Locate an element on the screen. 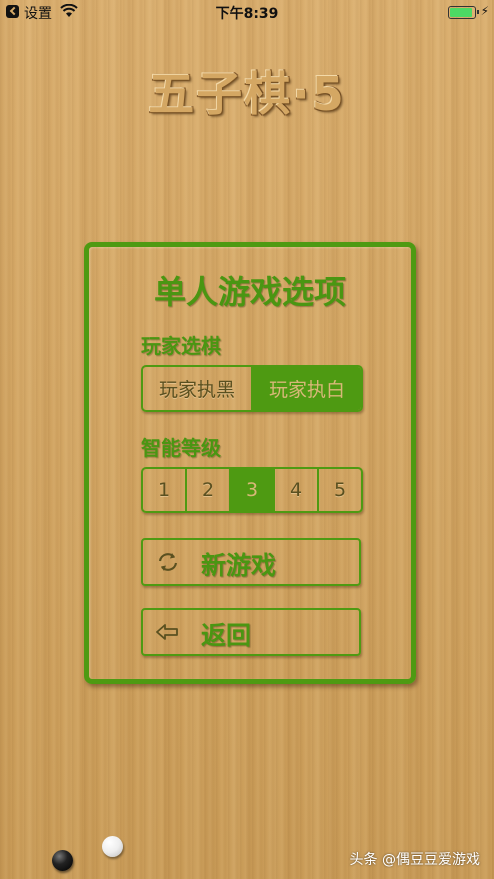  player-stone-label: 玩家选棋 is located at coordinates (181, 346).